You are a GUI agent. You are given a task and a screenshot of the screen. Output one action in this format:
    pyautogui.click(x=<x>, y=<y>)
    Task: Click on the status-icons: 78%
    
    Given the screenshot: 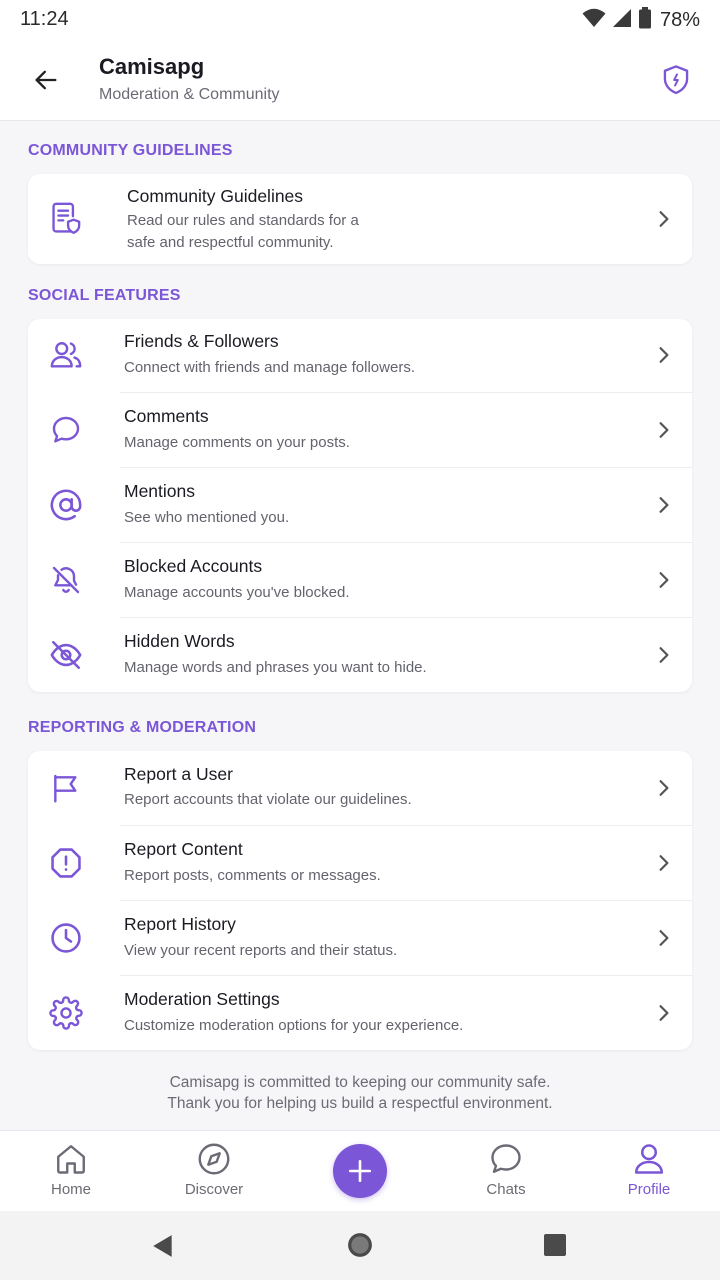 What is the action you would take?
    pyautogui.click(x=641, y=20)
    